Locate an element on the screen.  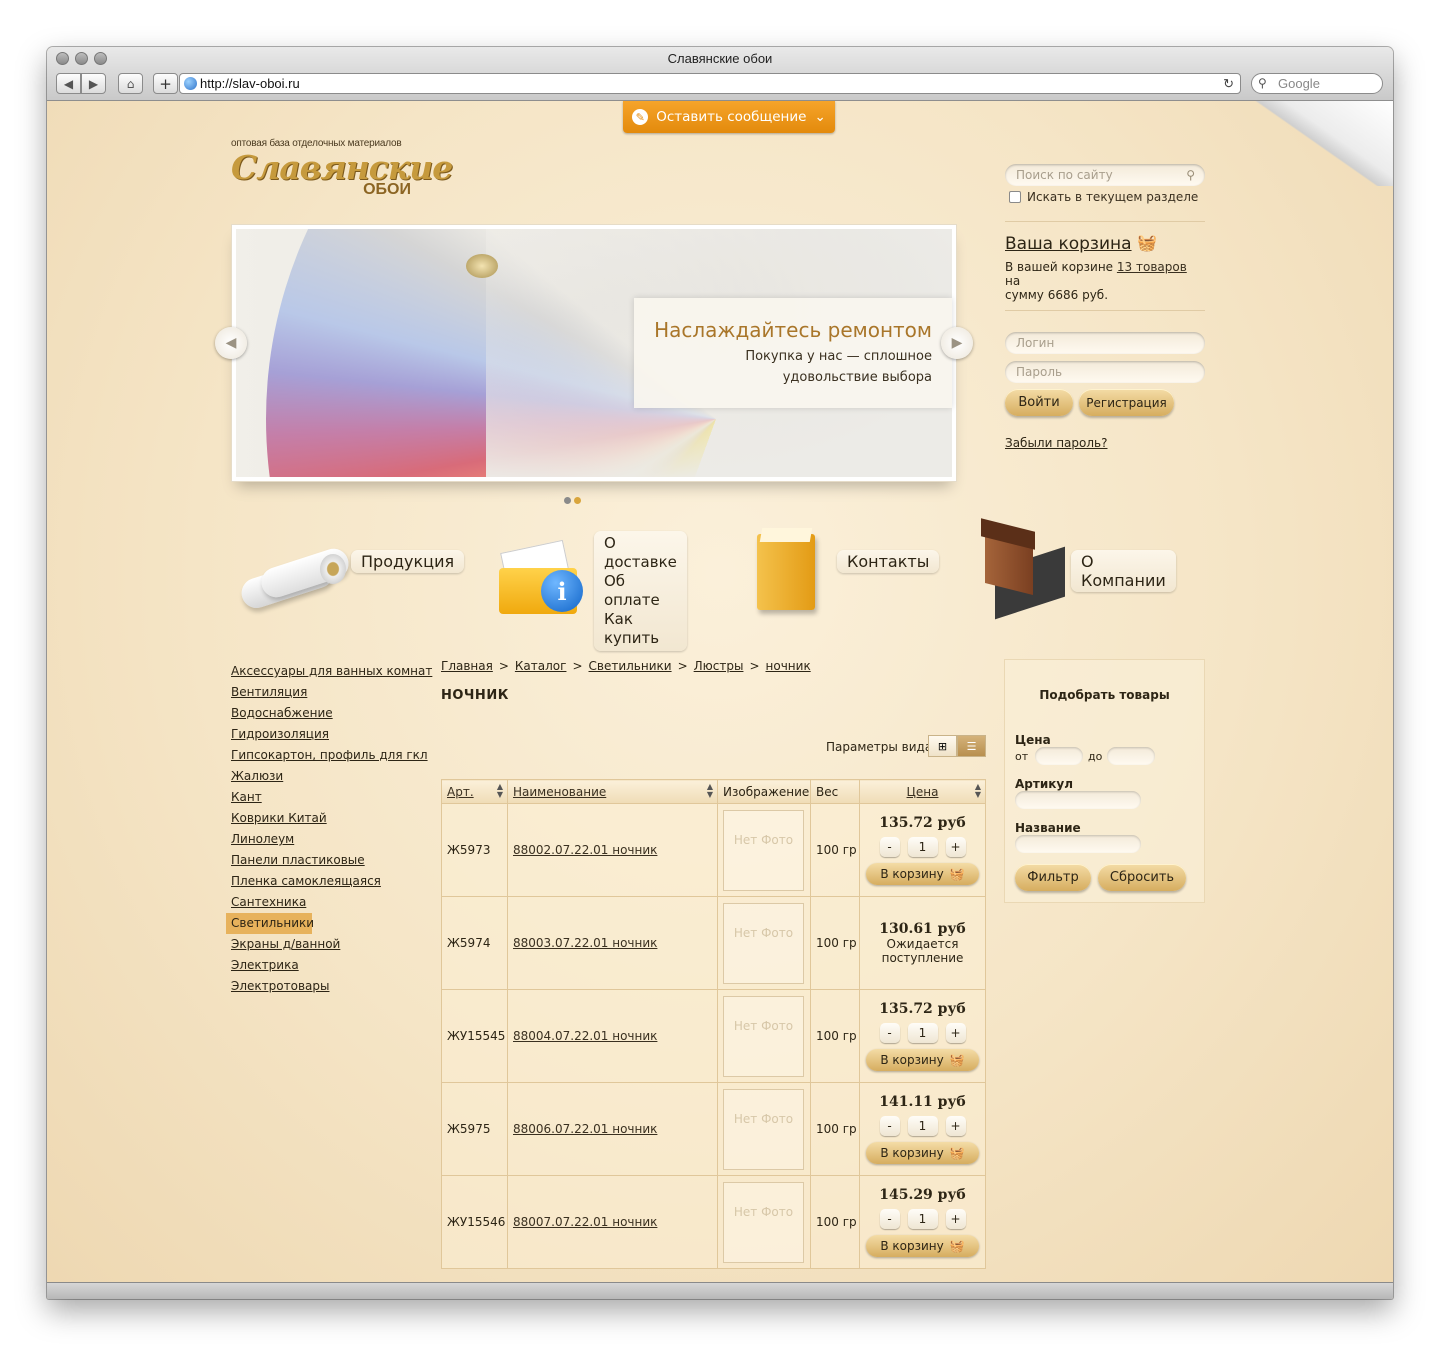
breadcrumb-link: Люстры is located at coordinates (719, 666).